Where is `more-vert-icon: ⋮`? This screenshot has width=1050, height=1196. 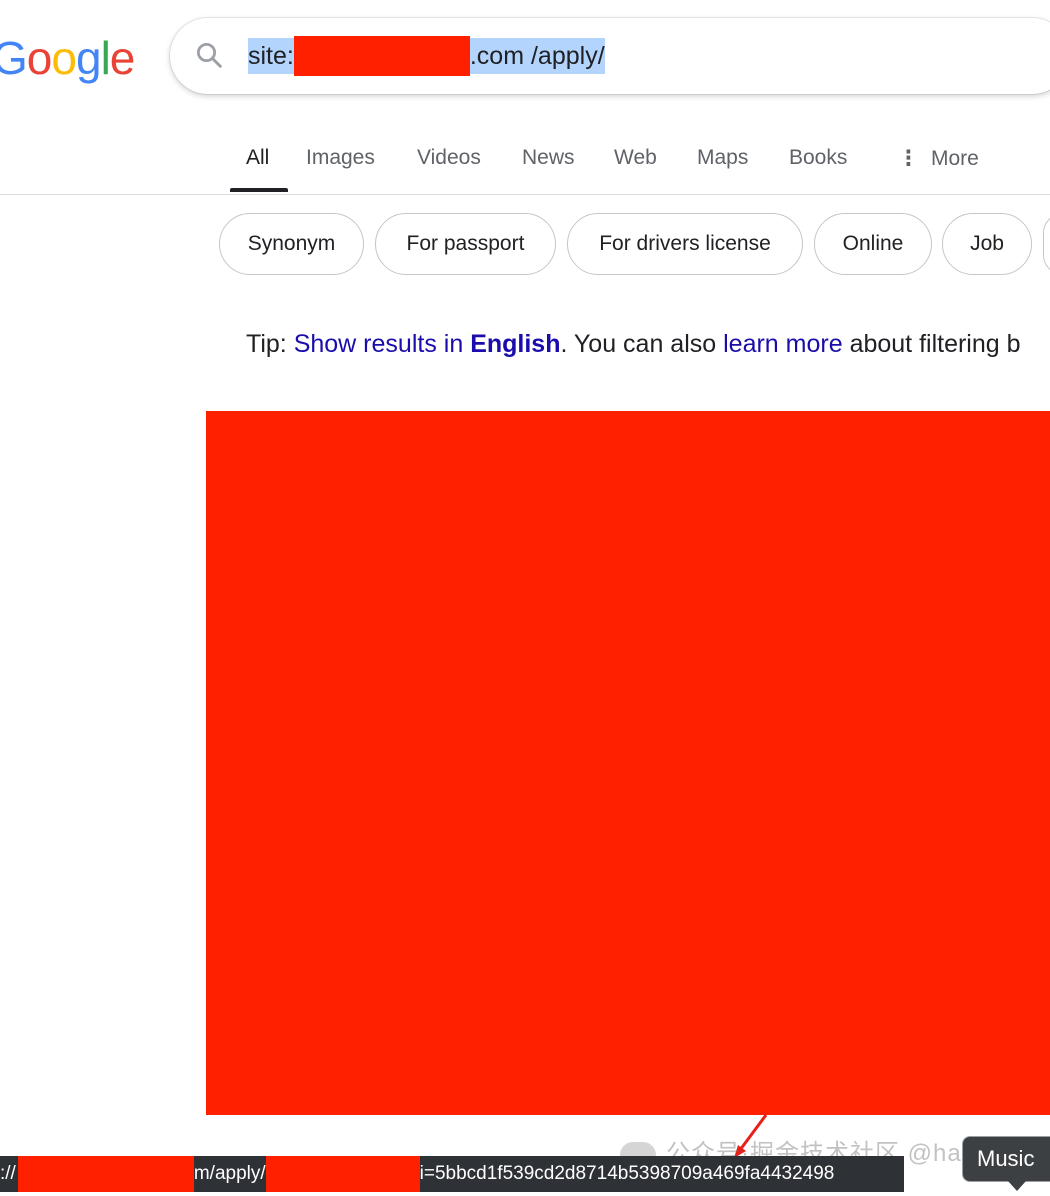 more-vert-icon: ⋮ is located at coordinates (908, 158).